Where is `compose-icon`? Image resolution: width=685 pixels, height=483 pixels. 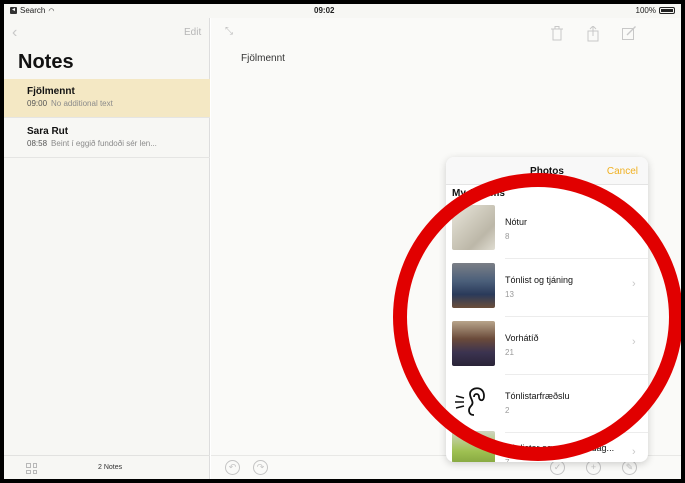
compose-icon is located at coordinates (629, 34).